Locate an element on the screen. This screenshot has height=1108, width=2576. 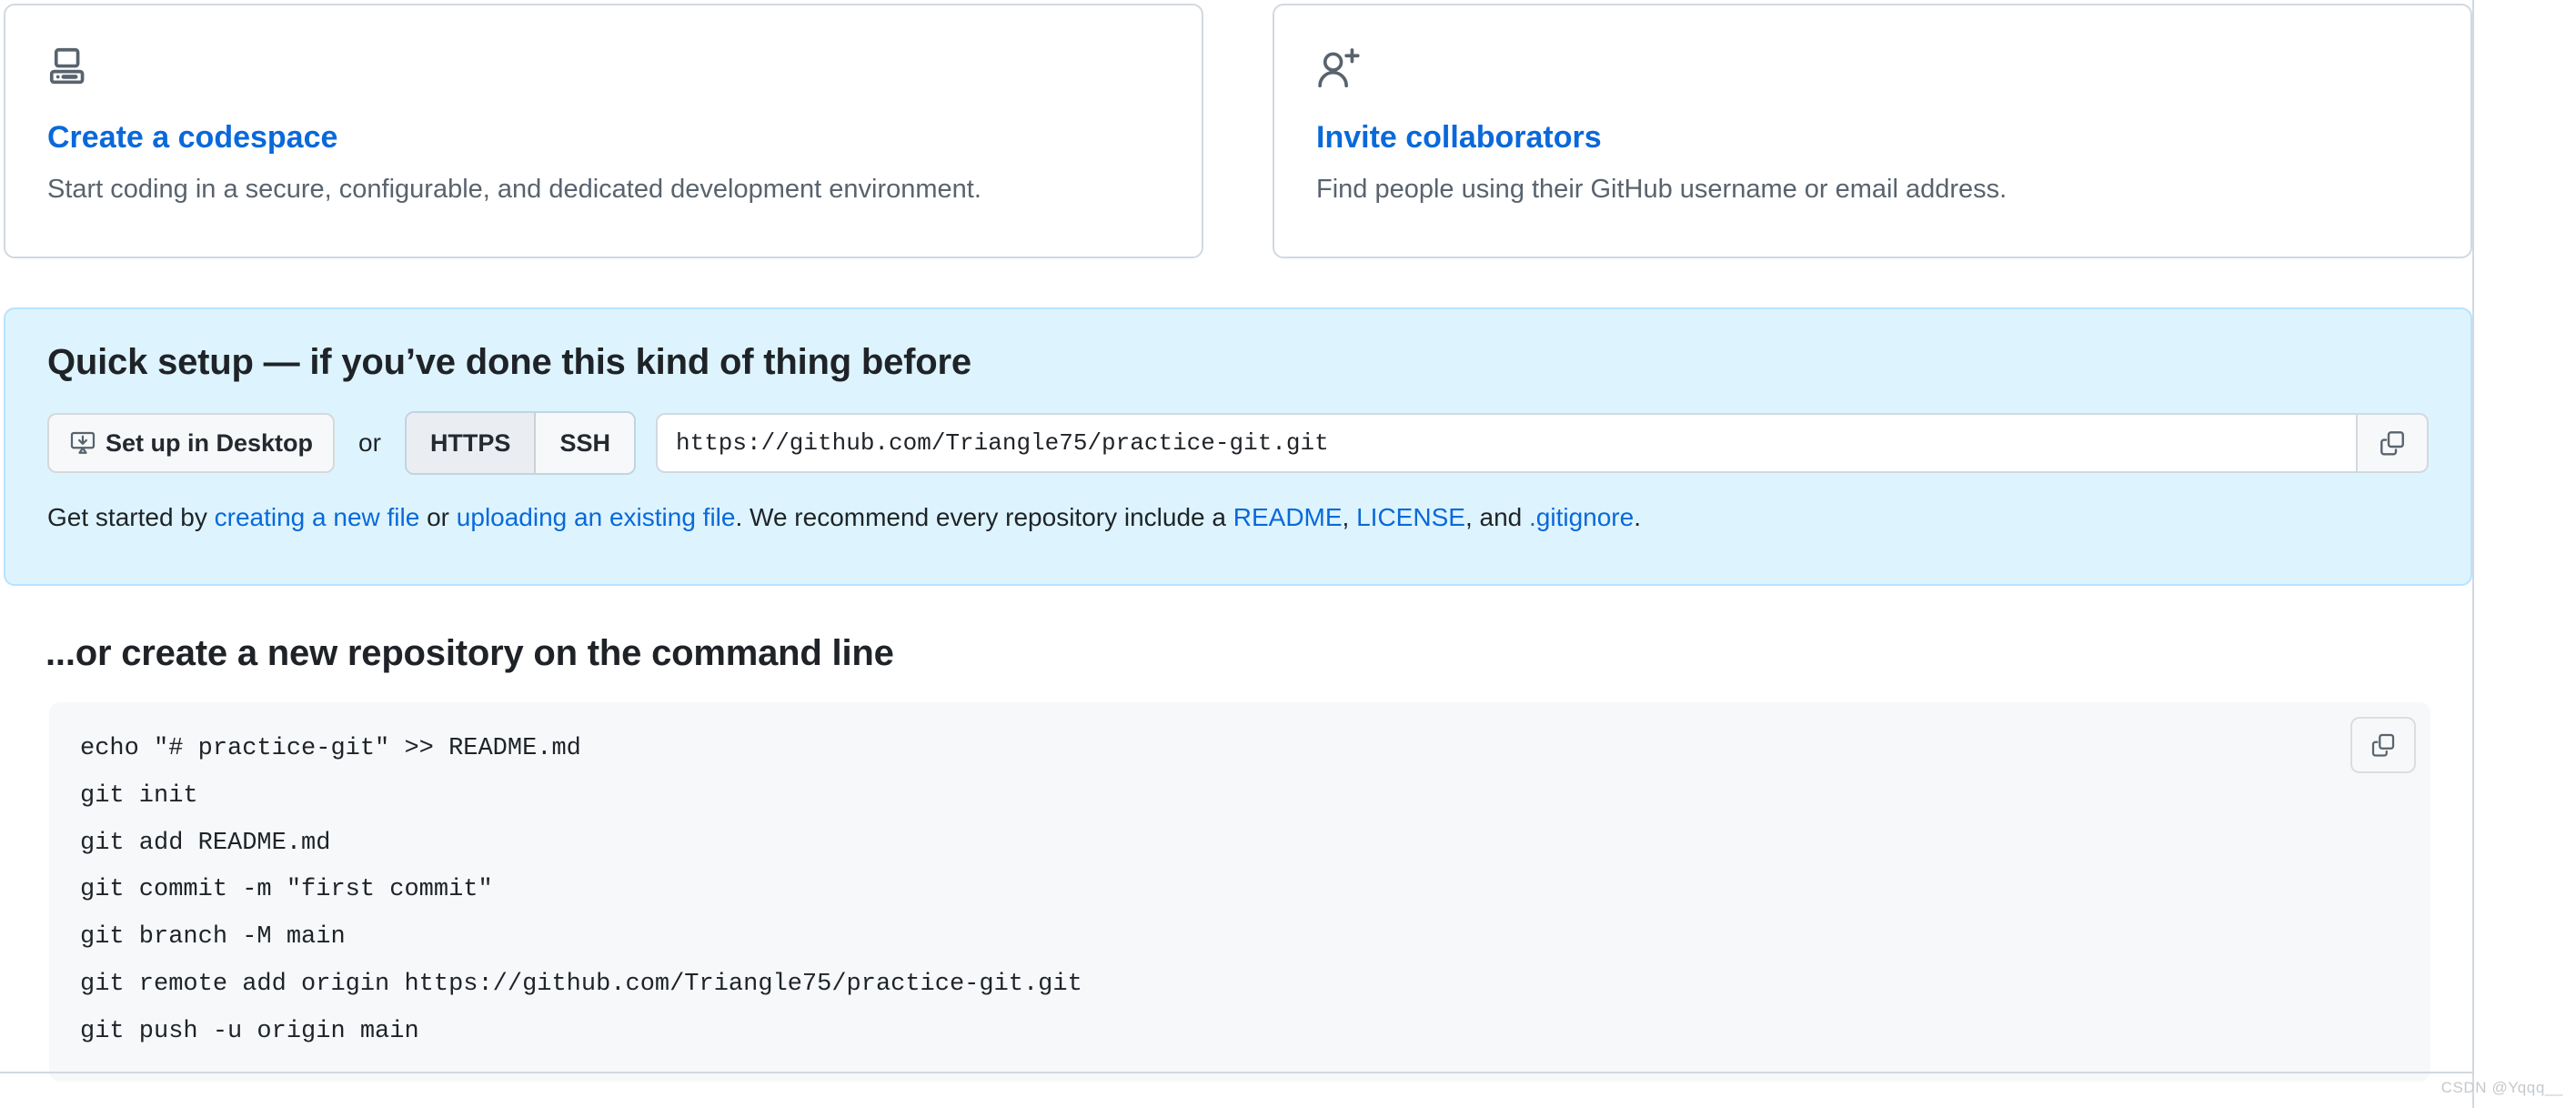
copy-clone-url-button is located at coordinates (2392, 443).